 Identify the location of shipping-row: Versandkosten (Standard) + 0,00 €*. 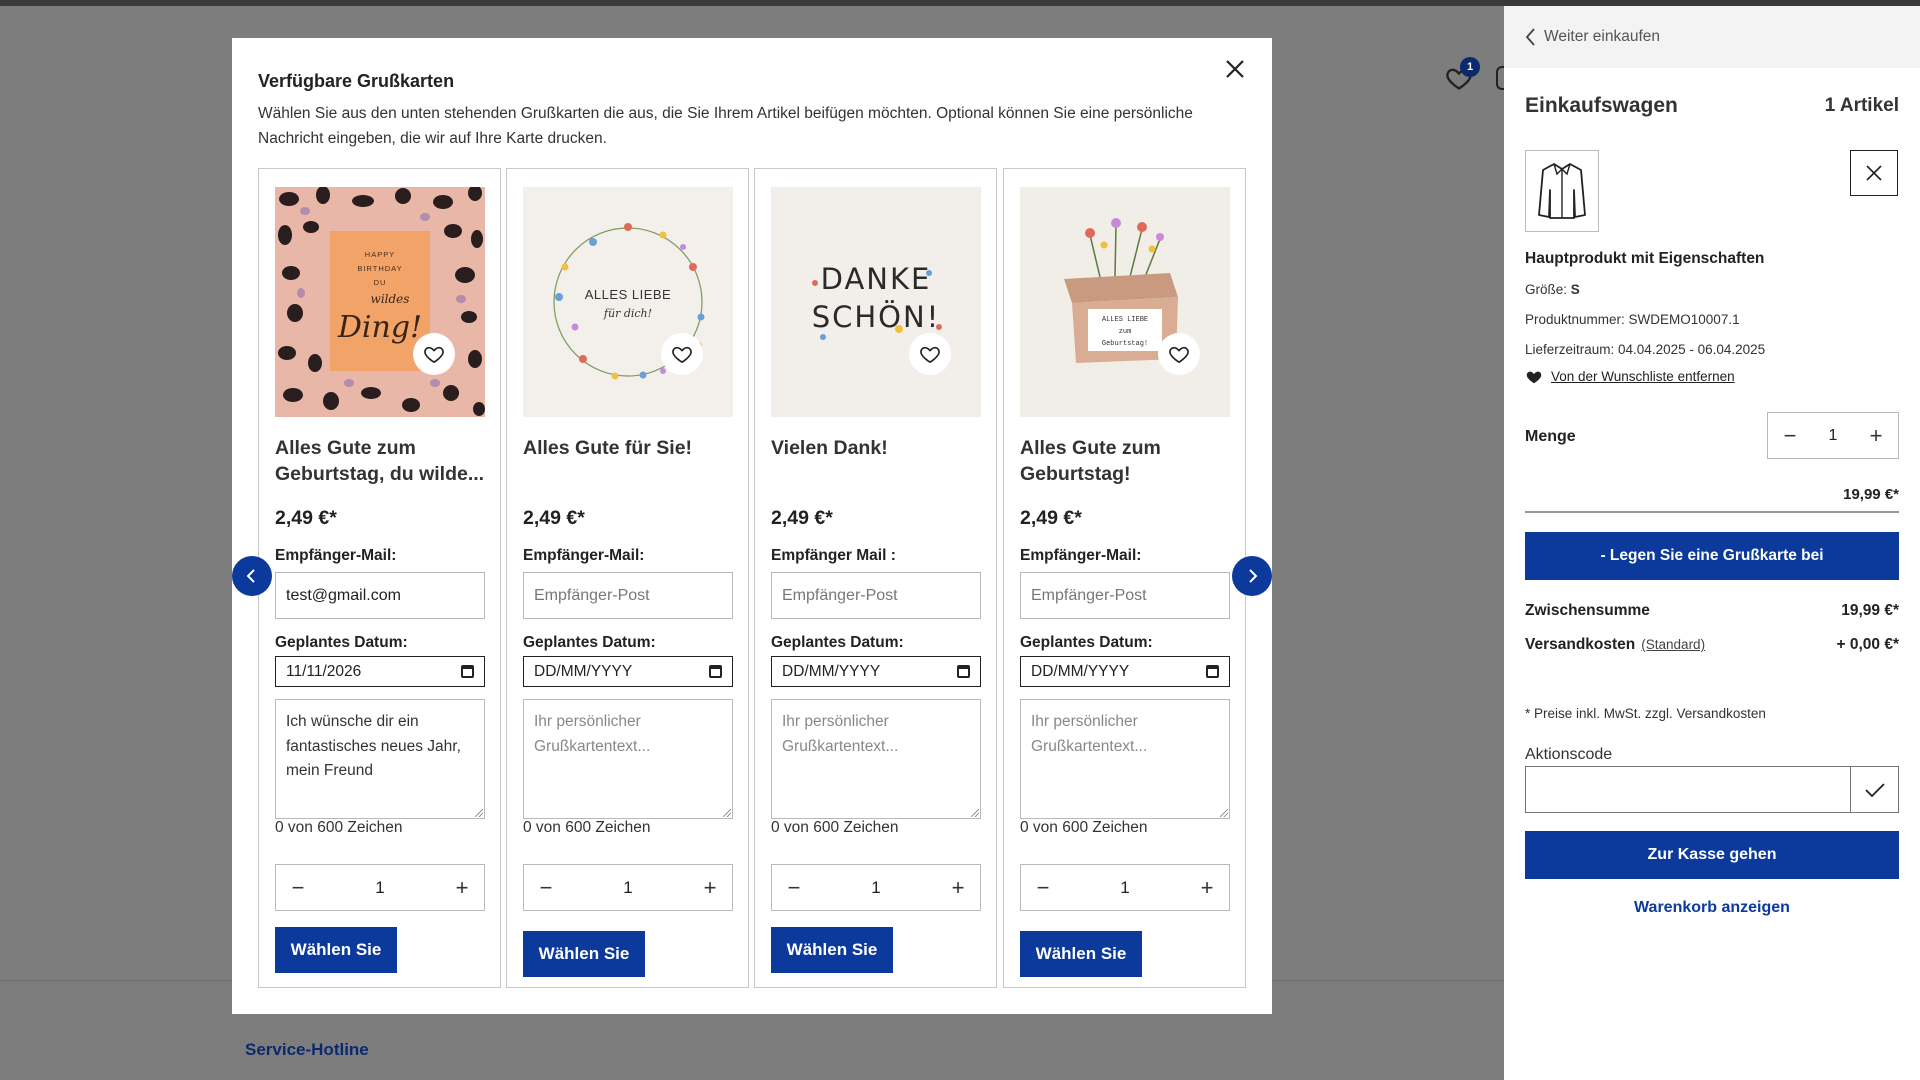
(1712, 645).